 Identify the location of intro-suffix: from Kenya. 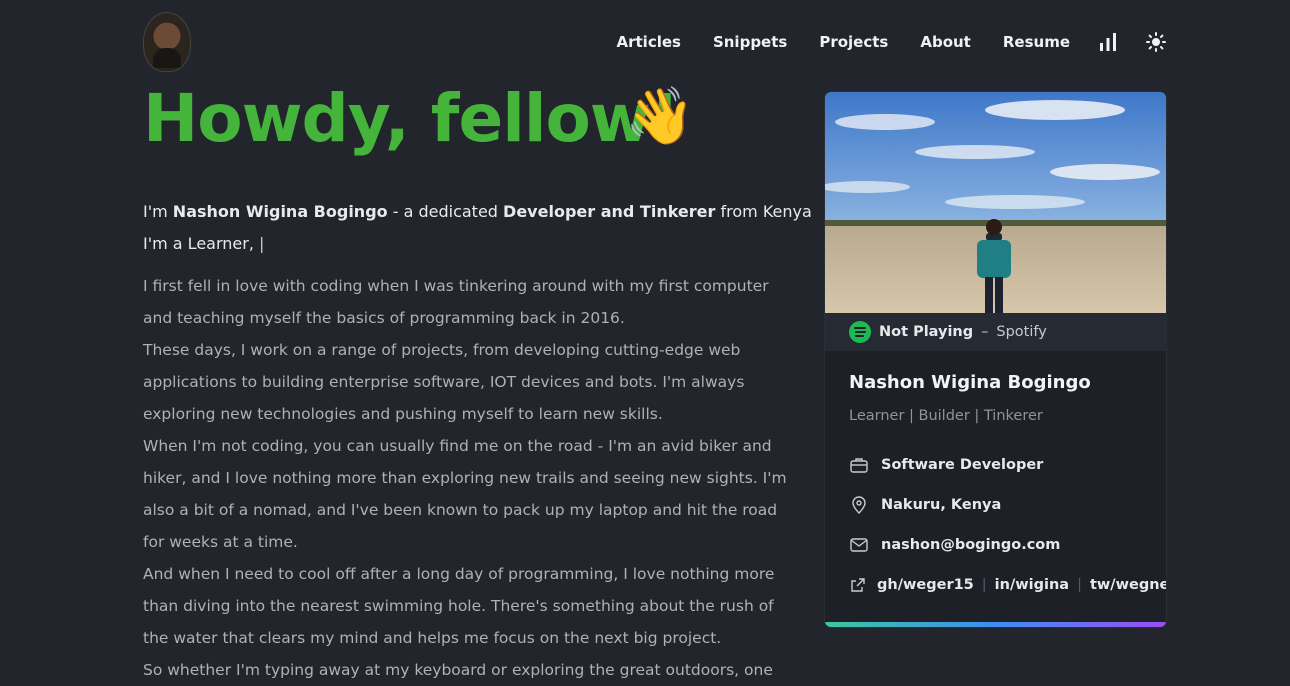
(763, 211).